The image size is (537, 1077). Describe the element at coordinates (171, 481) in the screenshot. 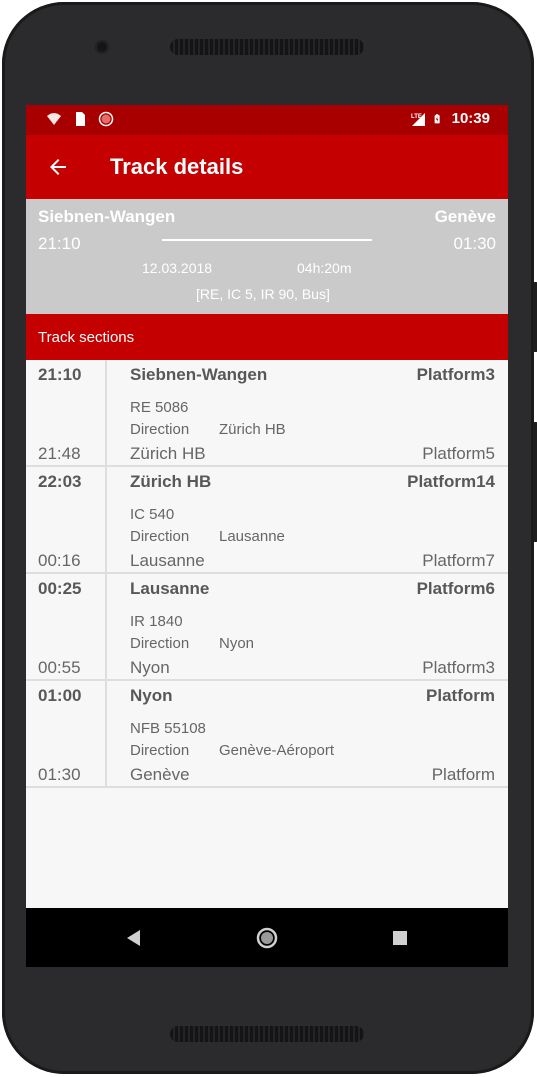

I see `section-departure-station: Zürich HB` at that location.